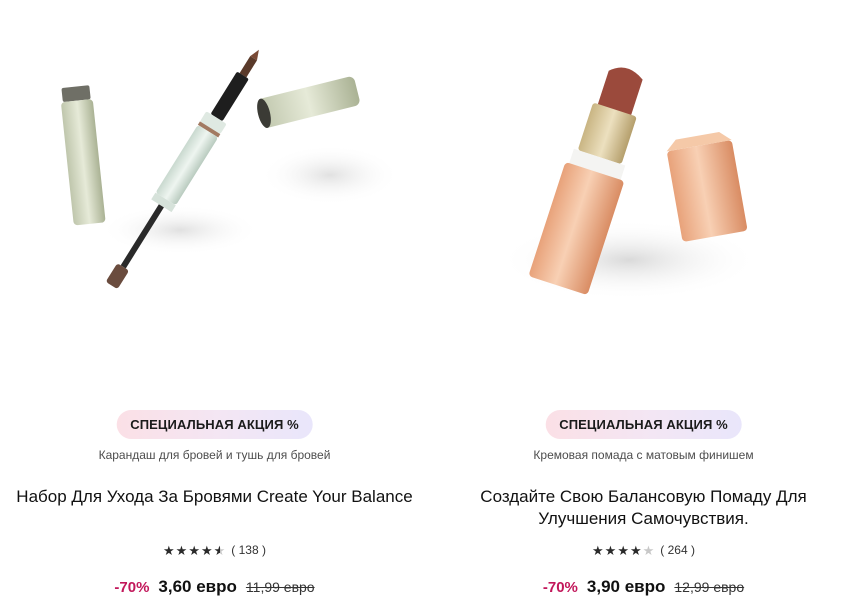  I want to click on old-price: 11,99 евро, so click(280, 587).